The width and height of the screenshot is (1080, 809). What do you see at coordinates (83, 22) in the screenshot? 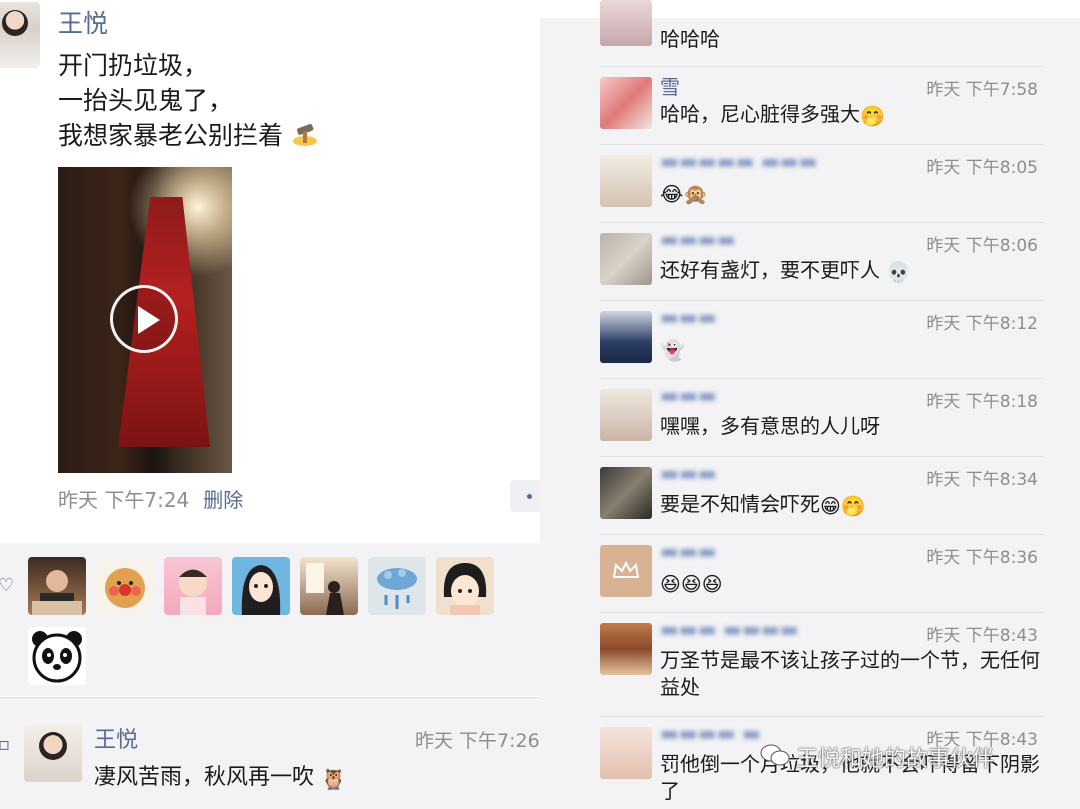
I see `post-author-name: 王悦` at bounding box center [83, 22].